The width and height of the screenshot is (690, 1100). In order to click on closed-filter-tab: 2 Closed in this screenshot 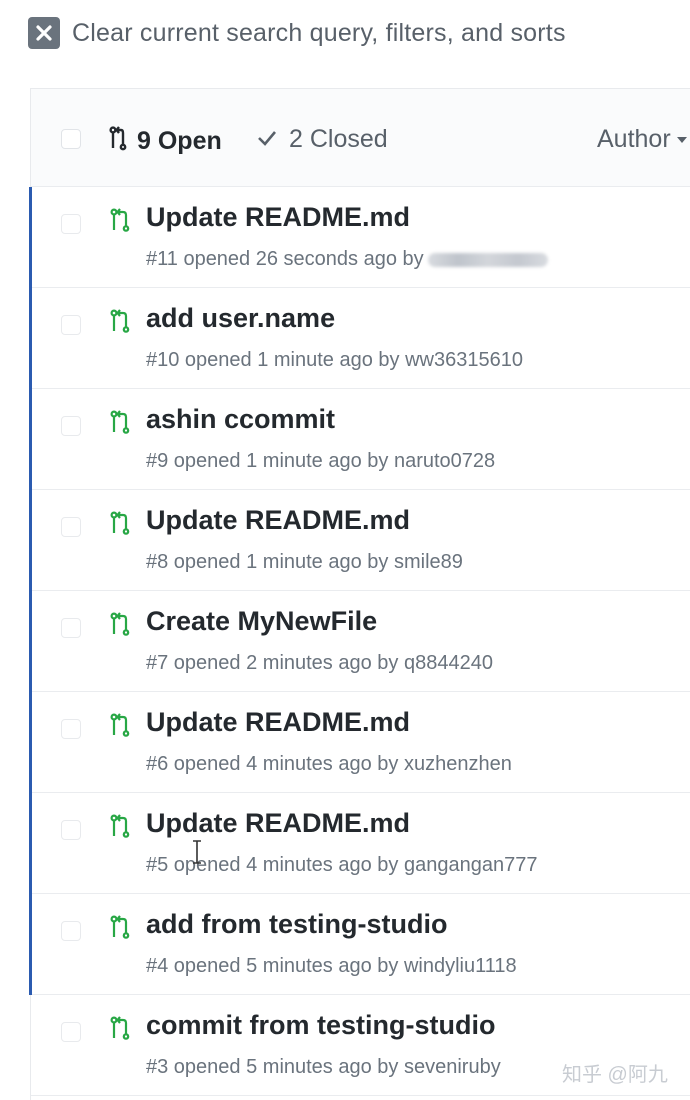, I will do `click(322, 139)`.